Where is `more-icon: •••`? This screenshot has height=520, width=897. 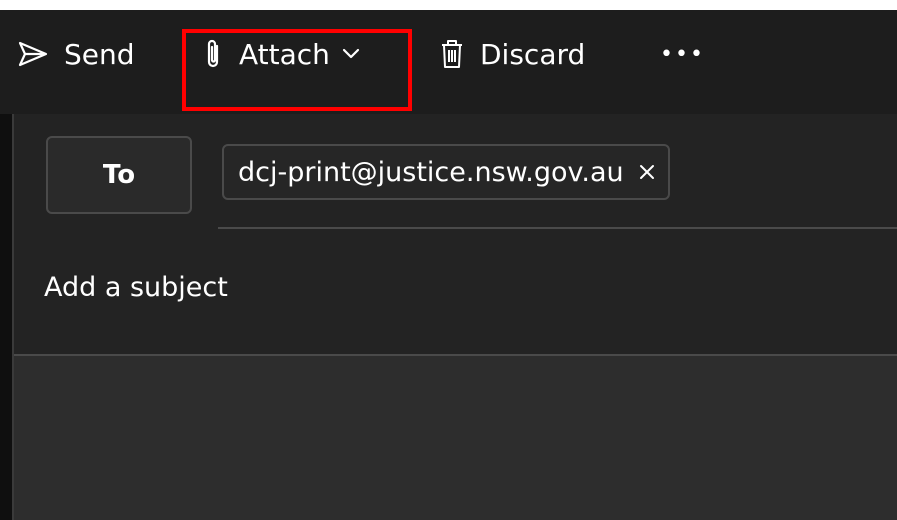
more-icon: ••• is located at coordinates (682, 54).